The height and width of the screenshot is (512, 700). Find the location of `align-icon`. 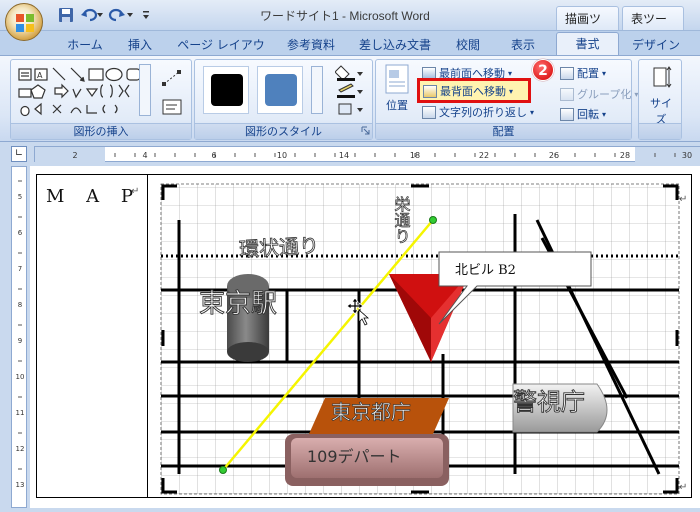

align-icon is located at coordinates (567, 73).